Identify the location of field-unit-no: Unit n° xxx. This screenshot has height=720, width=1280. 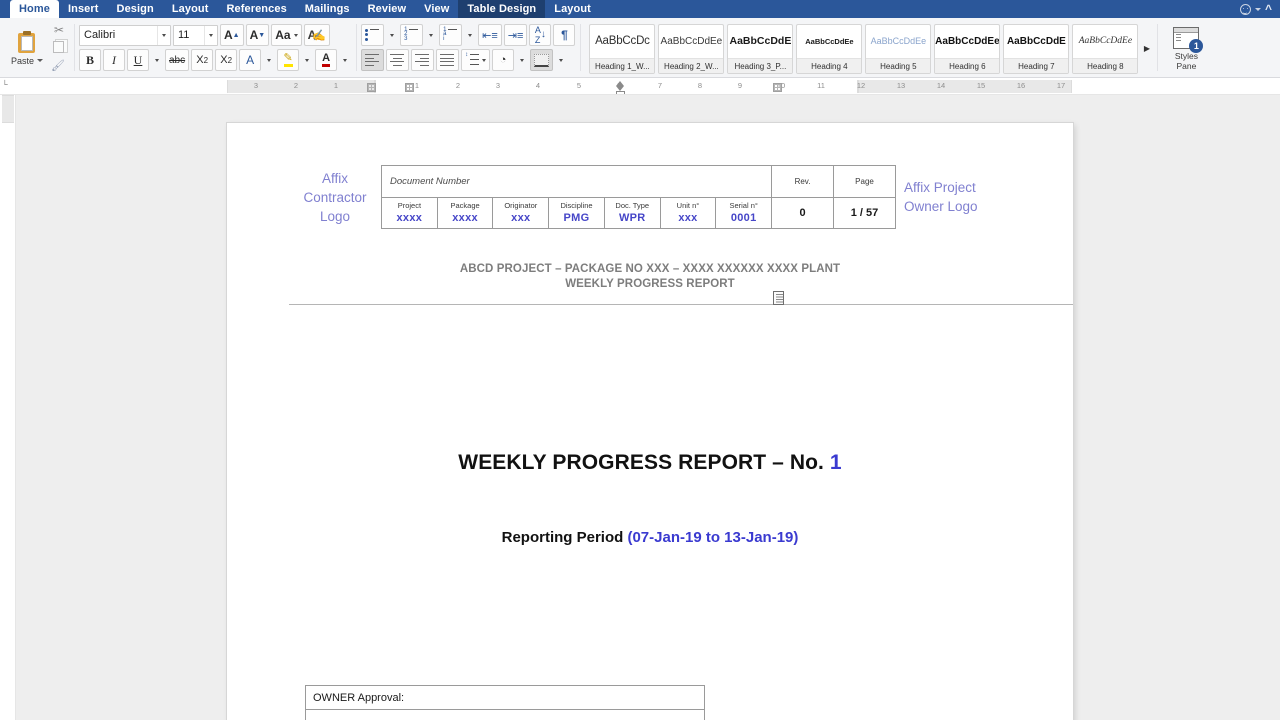
(689, 213).